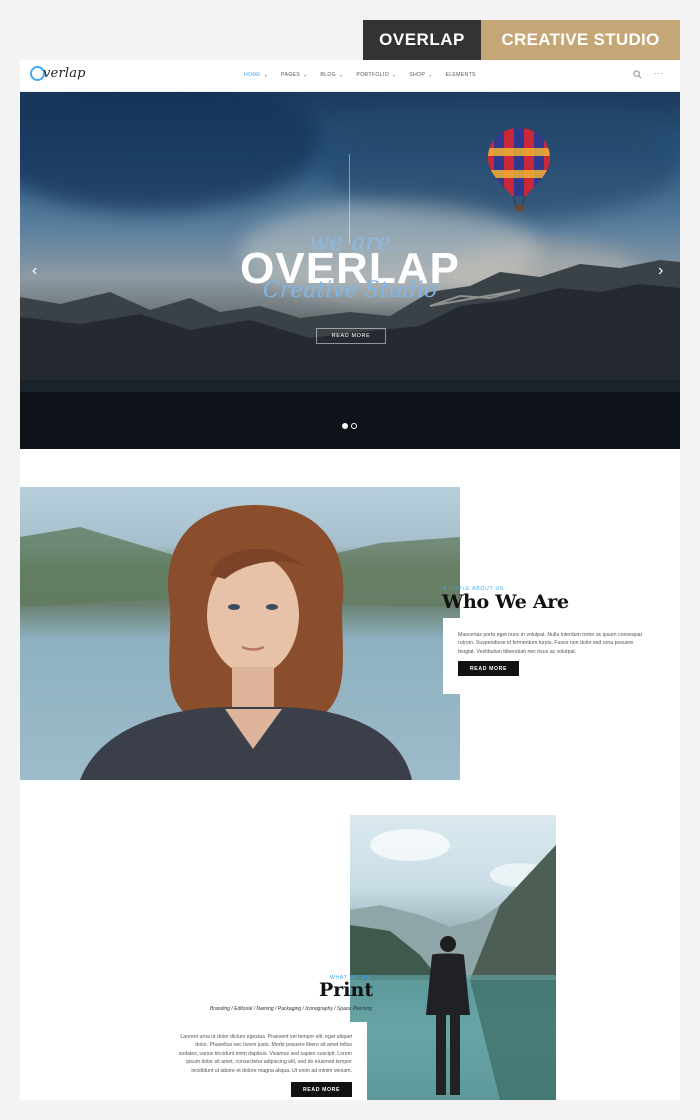  What do you see at coordinates (453, 964) in the screenshot?
I see `lake-illustration` at bounding box center [453, 964].